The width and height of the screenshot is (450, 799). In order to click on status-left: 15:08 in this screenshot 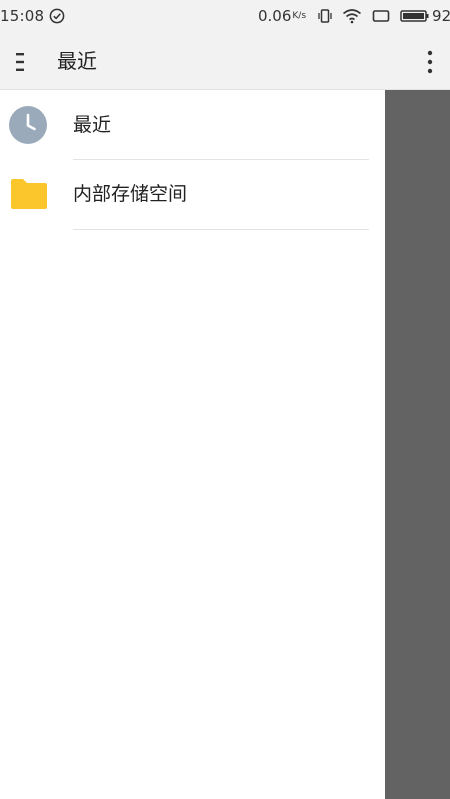, I will do `click(32, 16)`.